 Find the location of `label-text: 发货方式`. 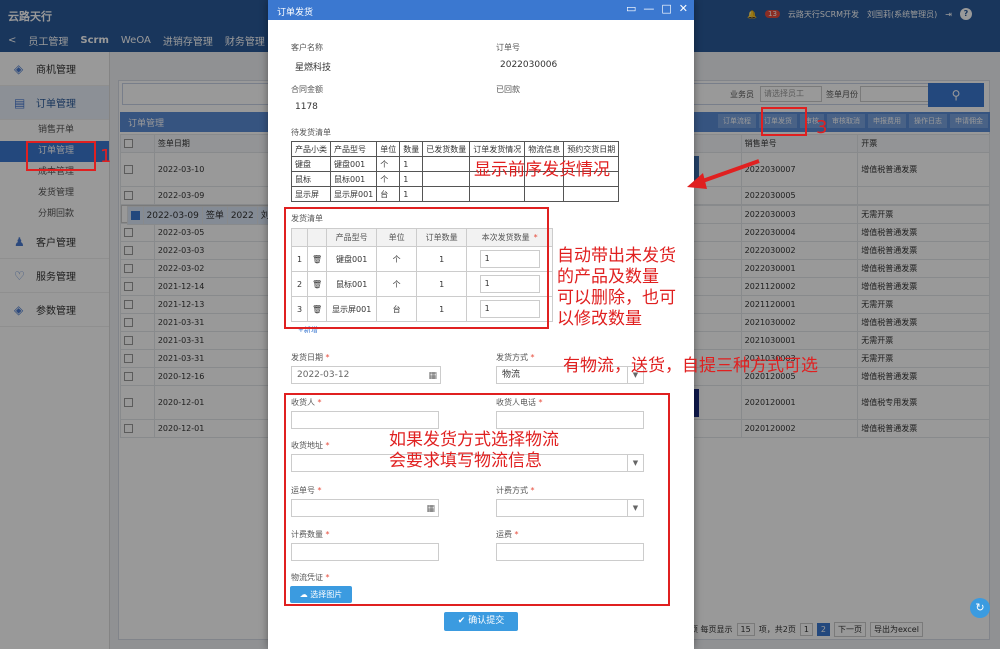

label-text: 发货方式 is located at coordinates (512, 357).